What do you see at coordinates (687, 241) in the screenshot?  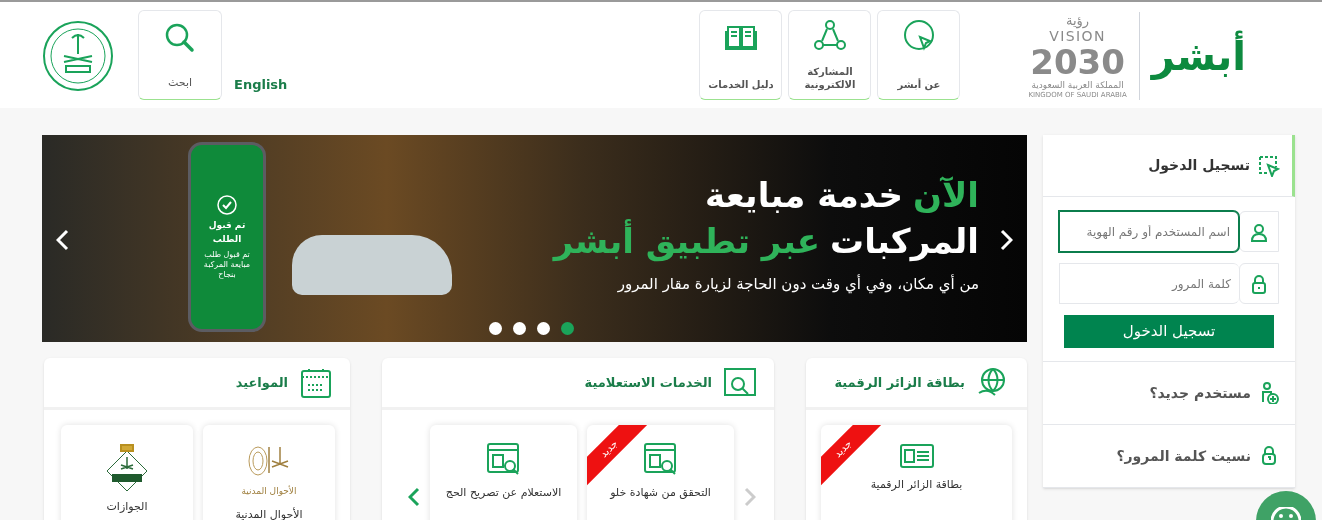 I see `banner-headline: عبر تطبيق أبشر` at bounding box center [687, 241].